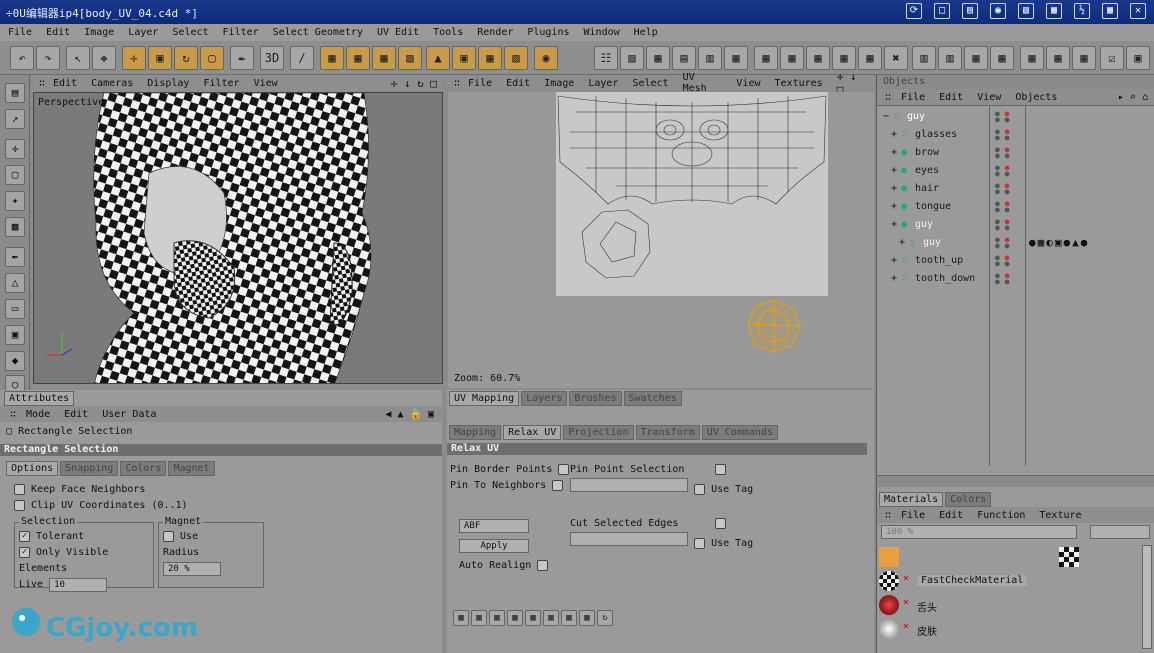 The height and width of the screenshot is (653, 1154). I want to click on objects-menu-file: File, so click(913, 97).